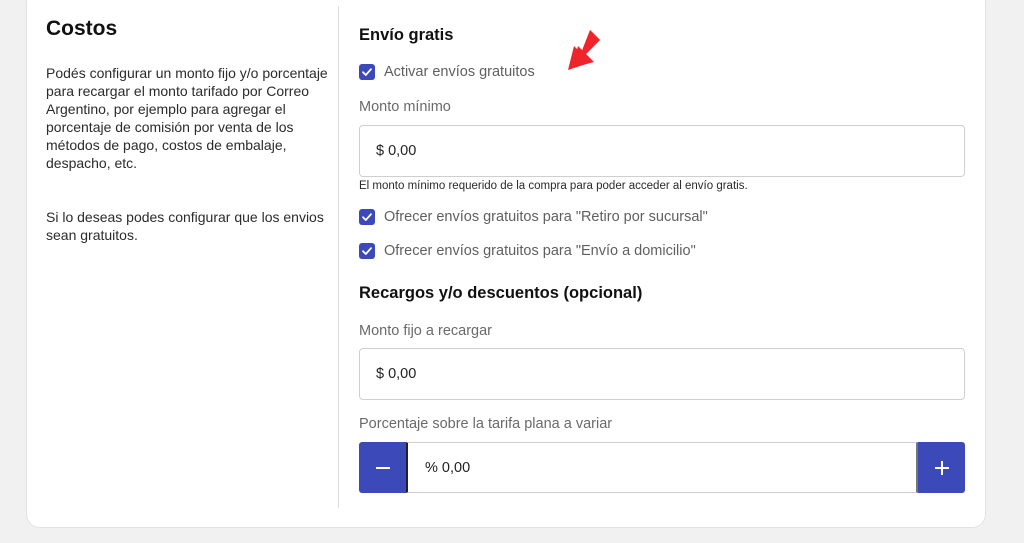  I want to click on porcentaje-stepper, so click(662, 467).